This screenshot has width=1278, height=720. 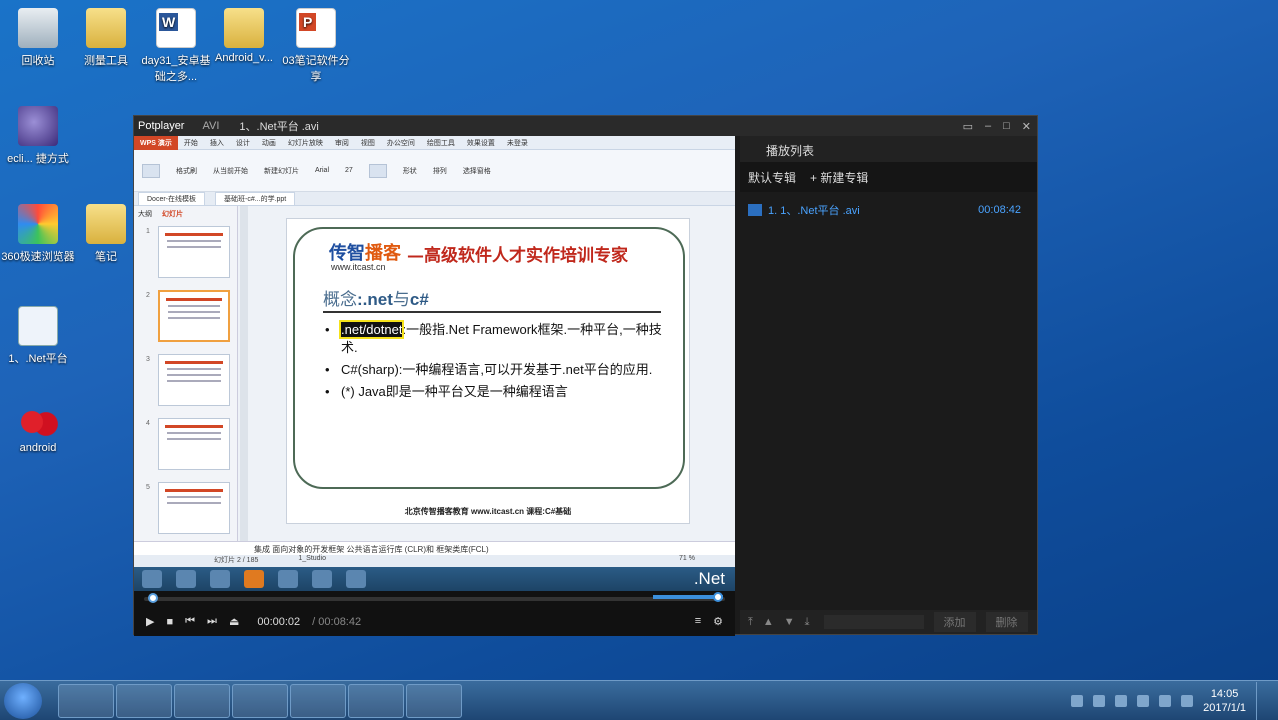 What do you see at coordinates (377, 170) in the screenshot?
I see `bullets-icon` at bounding box center [377, 170].